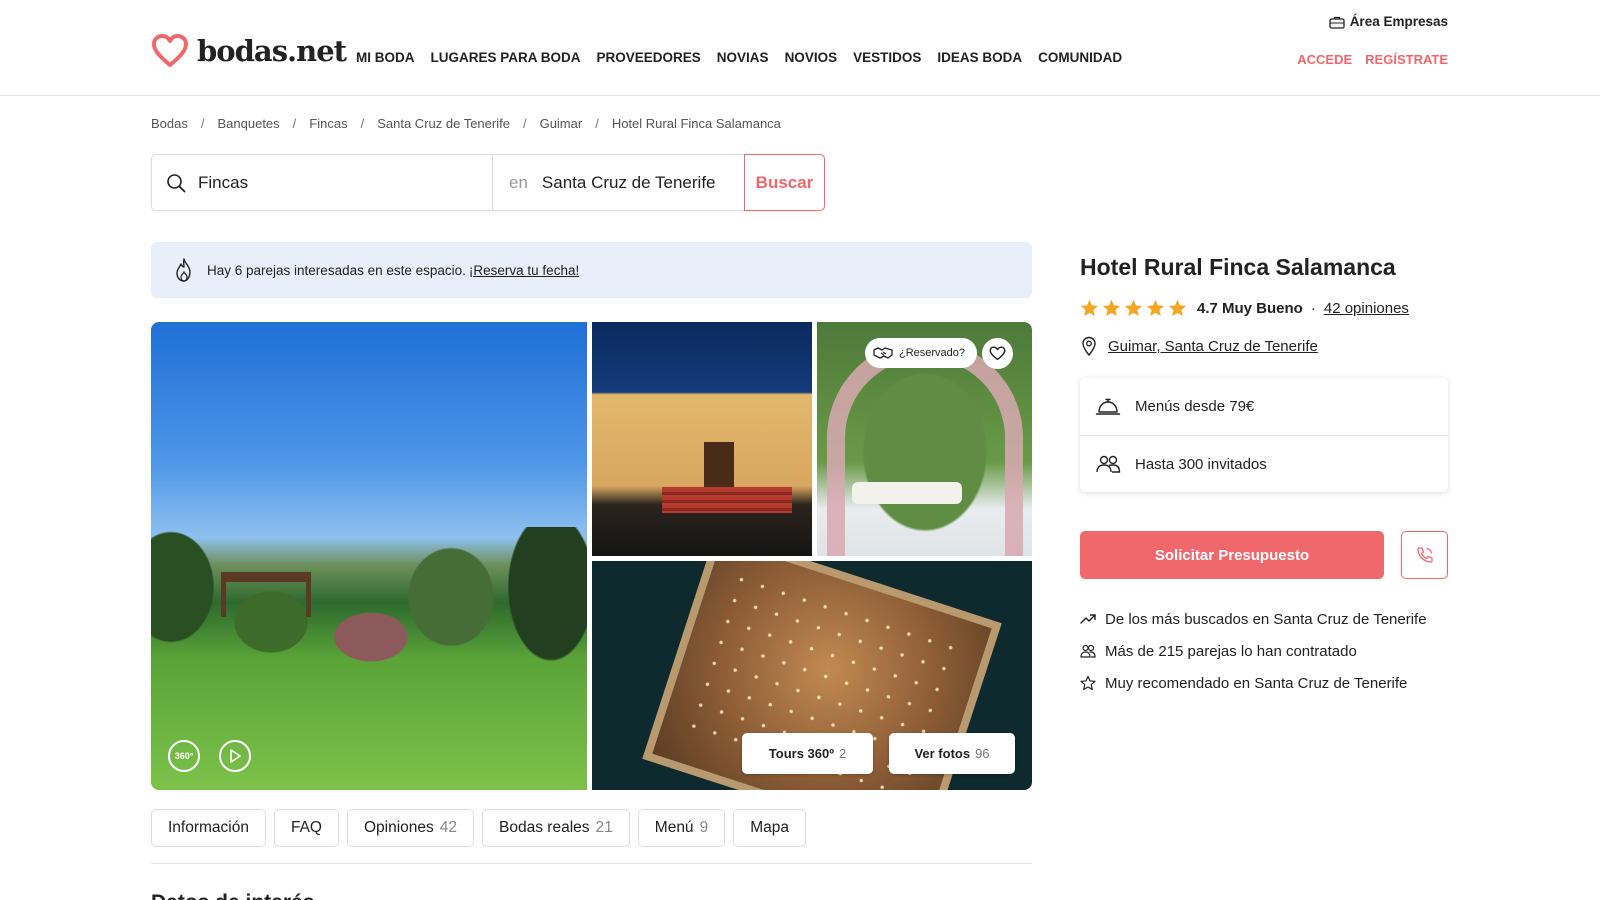 The image size is (1600, 900). I want to click on cloche-icon, so click(1108, 406).